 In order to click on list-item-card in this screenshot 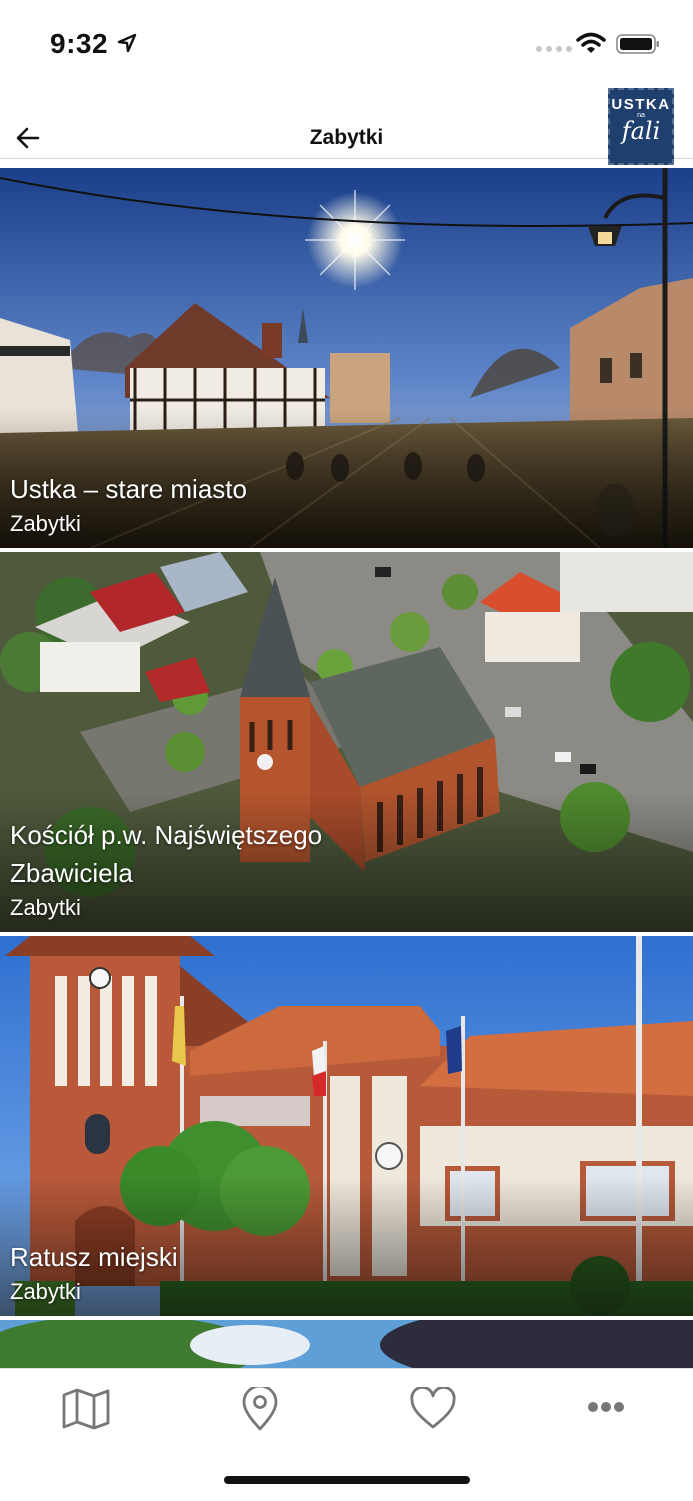, I will do `click(346, 1344)`.